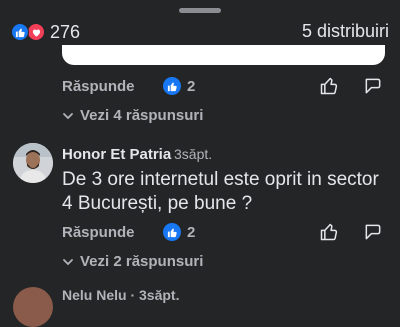  I want to click on love-icon, so click(36, 32).